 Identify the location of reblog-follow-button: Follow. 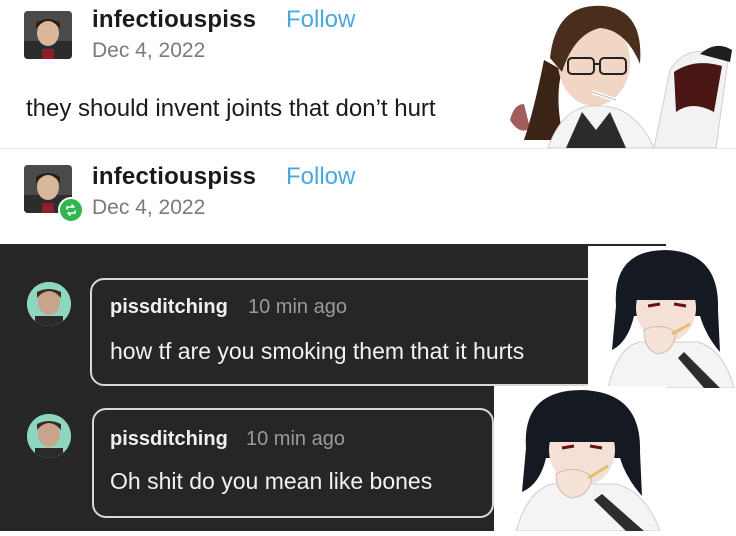
(320, 177).